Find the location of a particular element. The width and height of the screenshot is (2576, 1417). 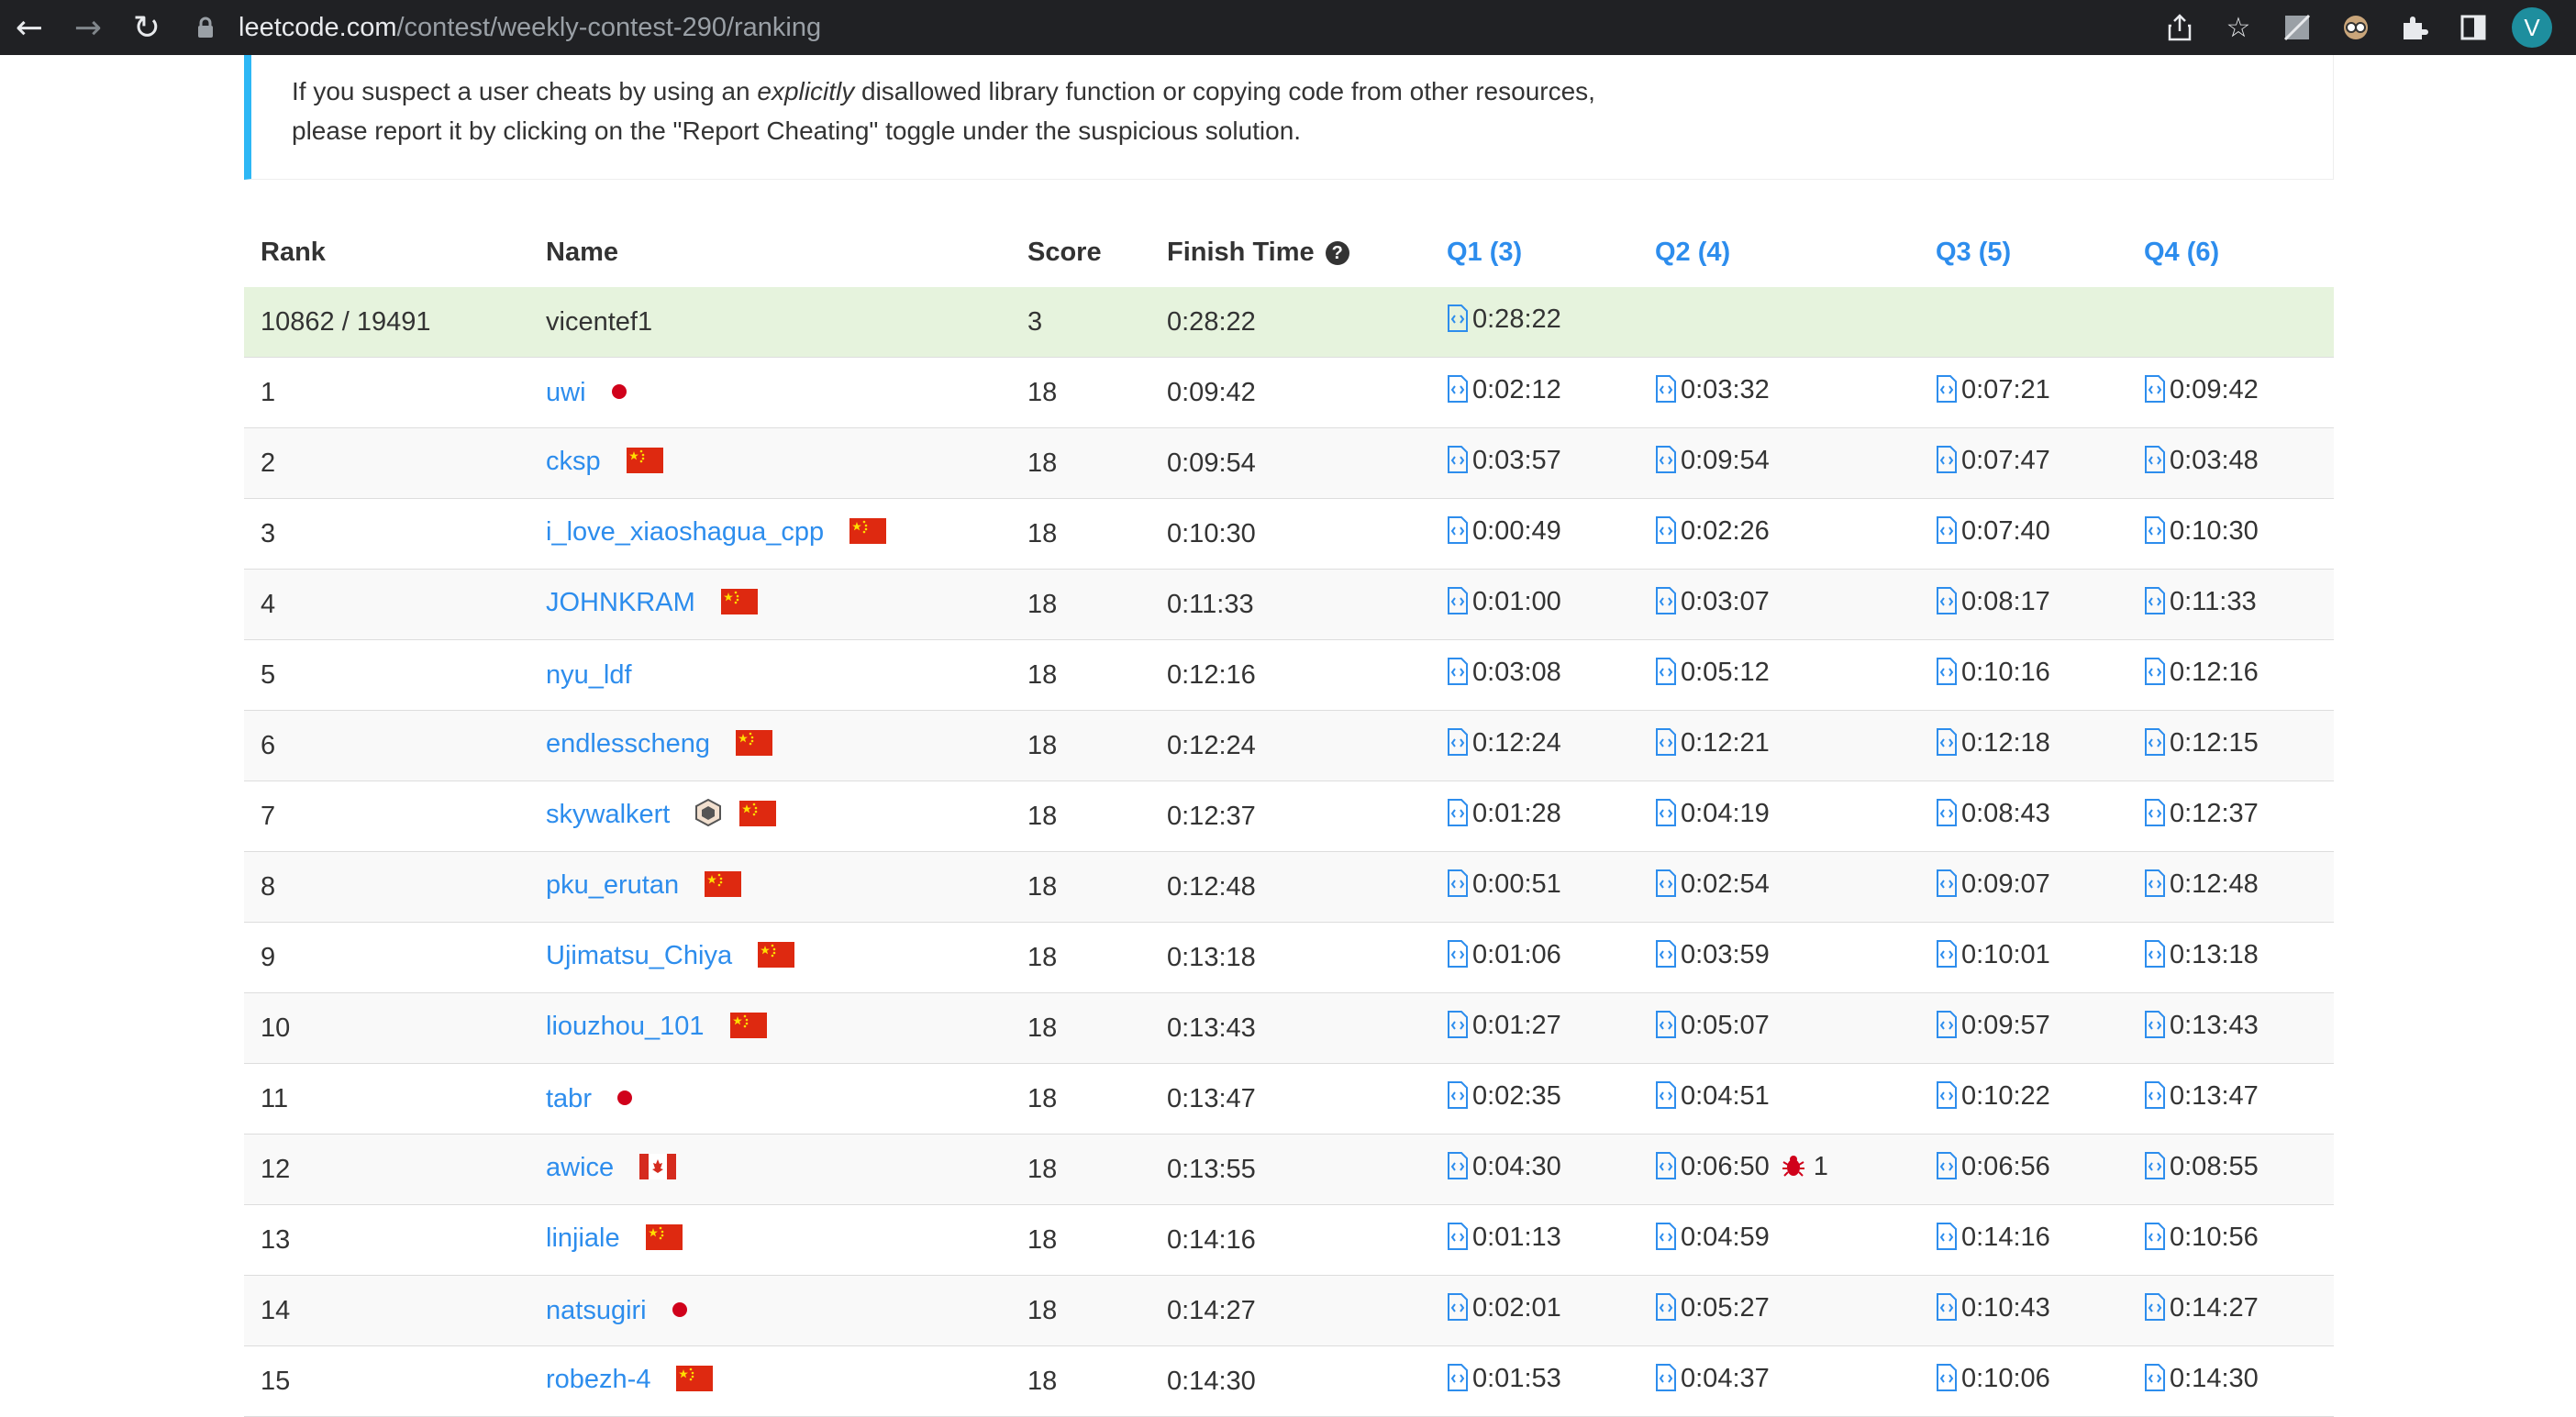

username-link: tabr is located at coordinates (569, 1098).